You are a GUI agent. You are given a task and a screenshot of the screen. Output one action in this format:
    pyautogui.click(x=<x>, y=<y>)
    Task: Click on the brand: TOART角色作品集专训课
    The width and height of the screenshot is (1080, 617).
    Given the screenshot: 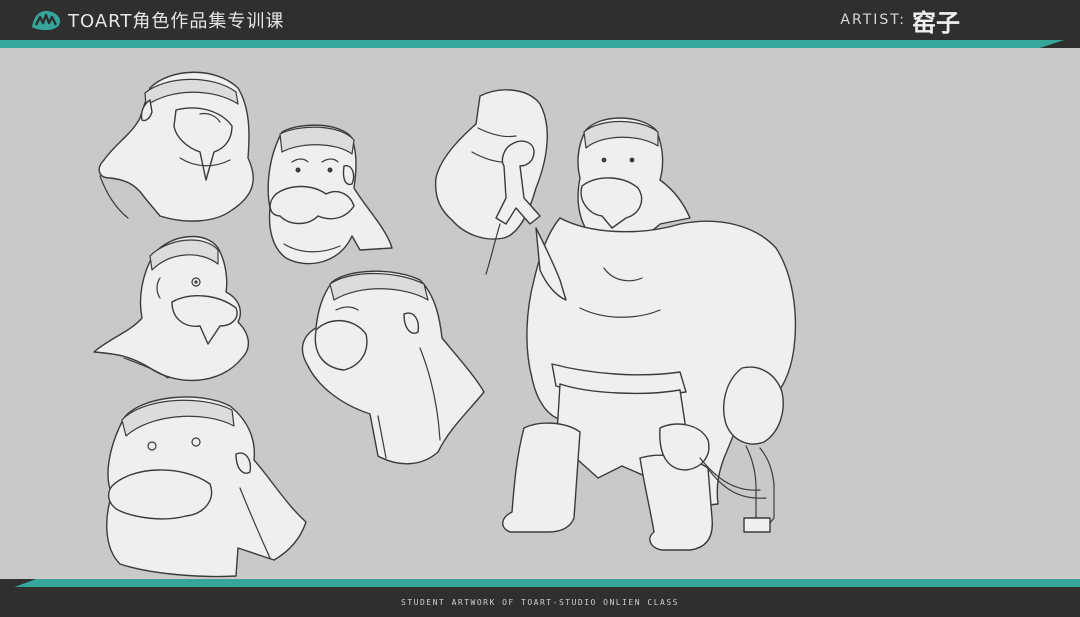 What is the action you would take?
    pyautogui.click(x=157, y=20)
    